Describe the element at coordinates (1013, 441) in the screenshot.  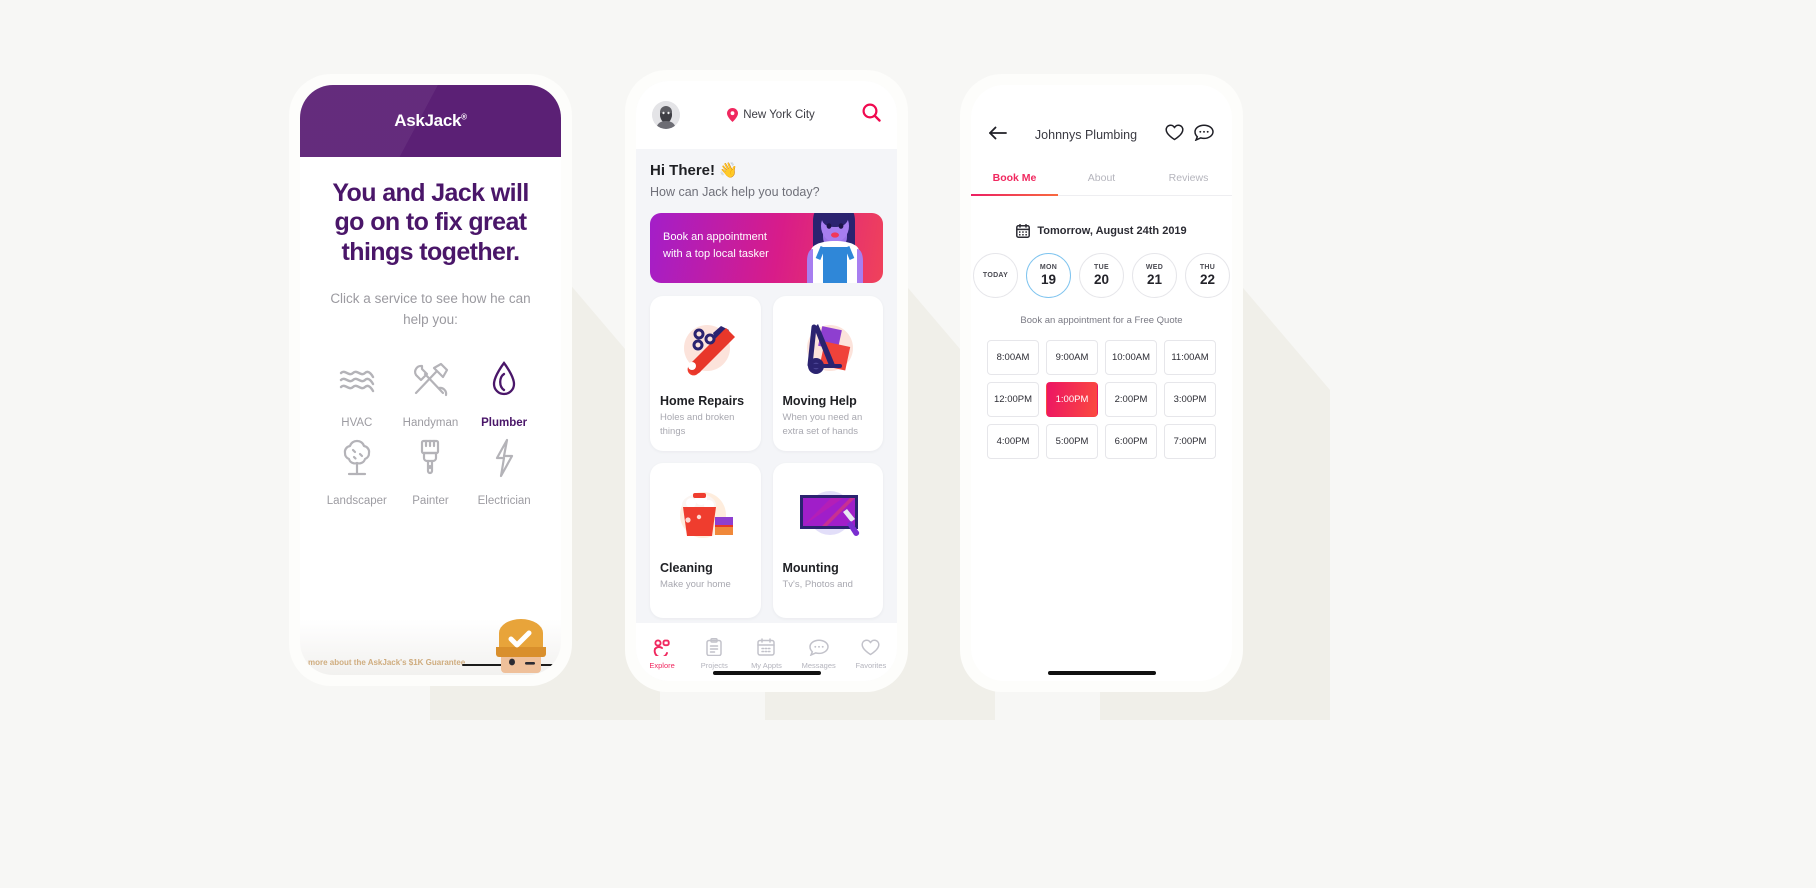
I see `time-slot: 4:00PM` at that location.